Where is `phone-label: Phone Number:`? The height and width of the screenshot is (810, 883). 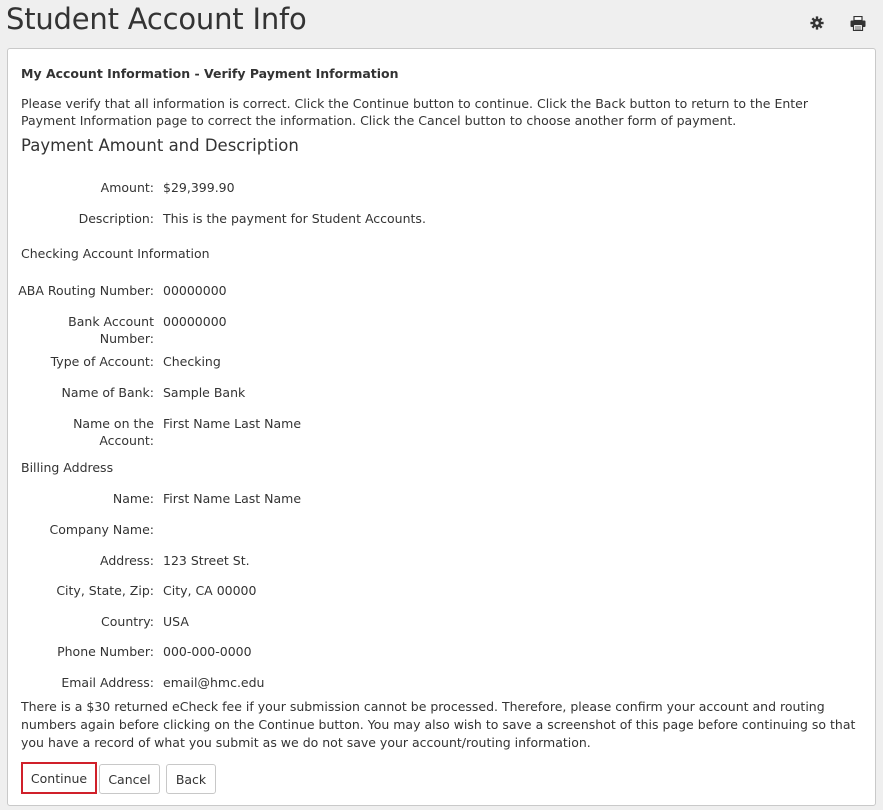 phone-label: Phone Number: is located at coordinates (105, 651).